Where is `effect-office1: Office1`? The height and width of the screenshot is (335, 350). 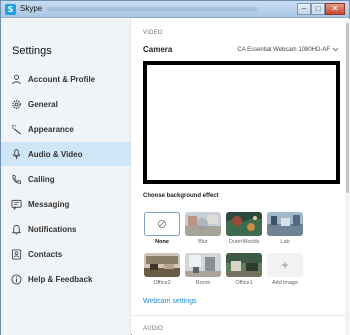 effect-office1: Office1 is located at coordinates (244, 269).